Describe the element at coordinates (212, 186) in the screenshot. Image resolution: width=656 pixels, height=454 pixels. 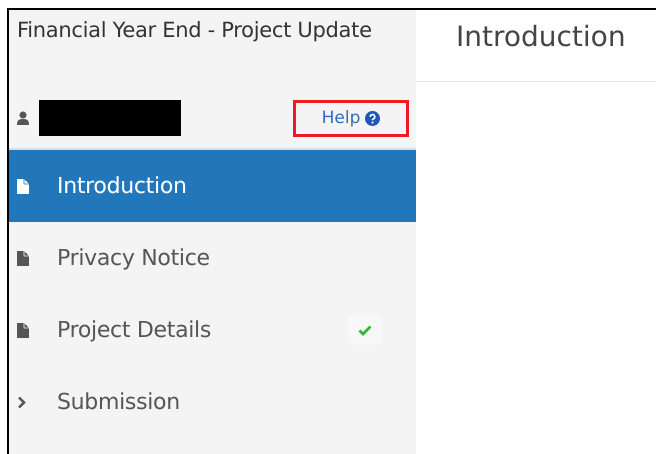
I see `nav-item: Introduction` at that location.